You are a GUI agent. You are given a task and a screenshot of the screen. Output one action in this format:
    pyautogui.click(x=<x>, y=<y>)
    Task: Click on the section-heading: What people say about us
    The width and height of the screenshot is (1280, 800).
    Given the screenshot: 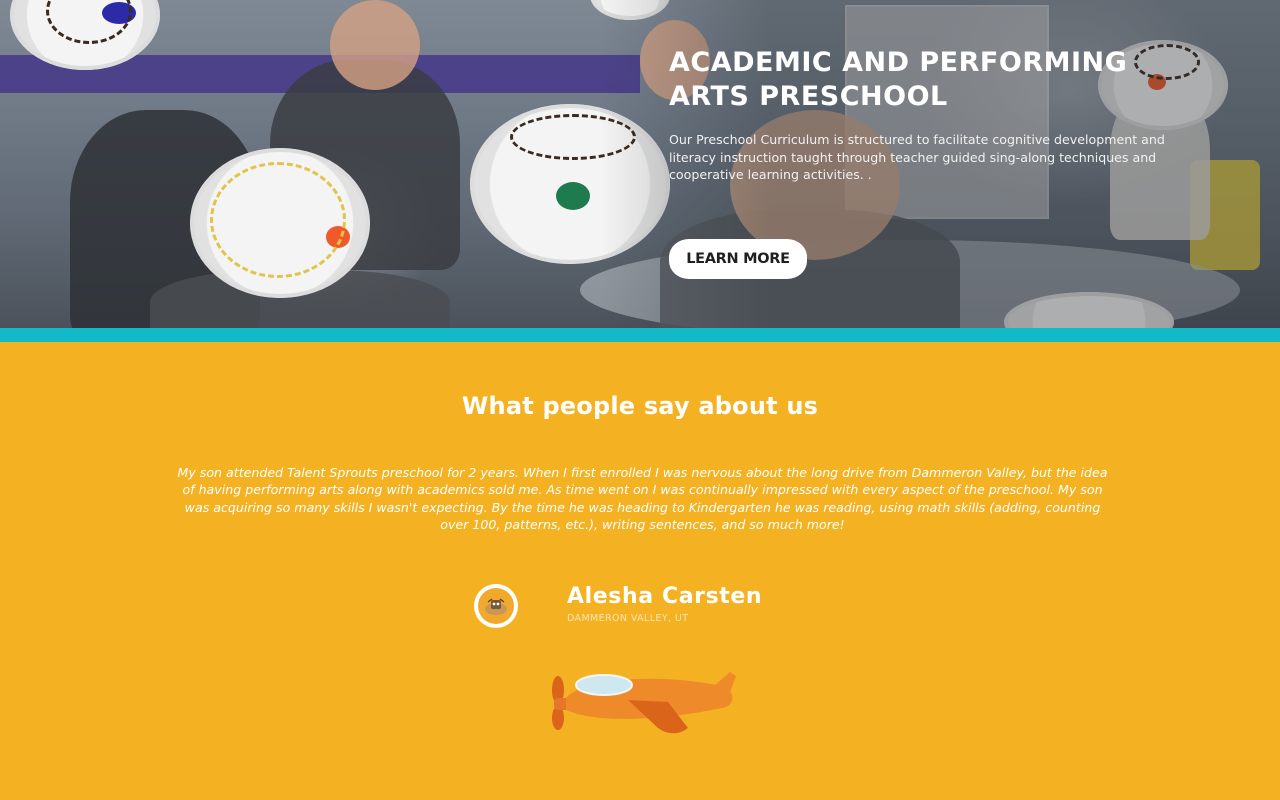 What is the action you would take?
    pyautogui.click(x=640, y=406)
    